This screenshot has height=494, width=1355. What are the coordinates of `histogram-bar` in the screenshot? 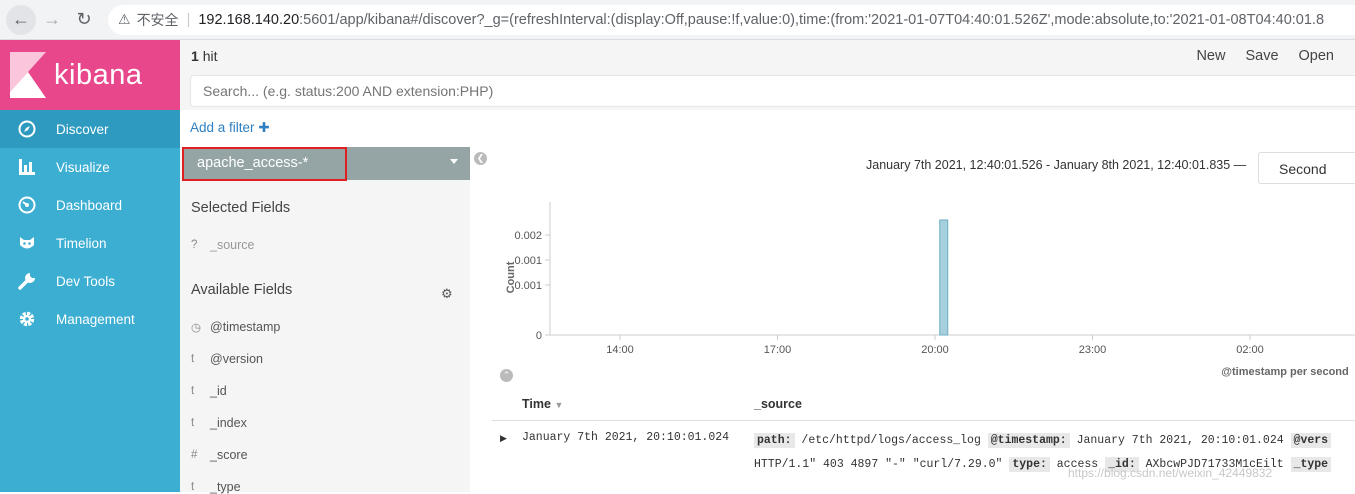 It's located at (944, 277).